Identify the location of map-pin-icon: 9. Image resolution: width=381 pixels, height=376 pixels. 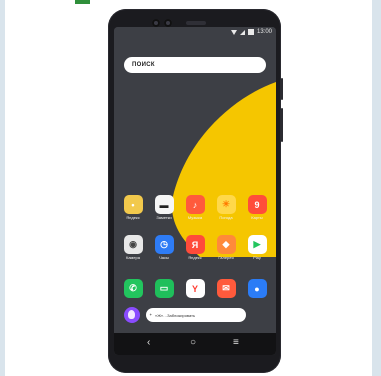
(257, 204).